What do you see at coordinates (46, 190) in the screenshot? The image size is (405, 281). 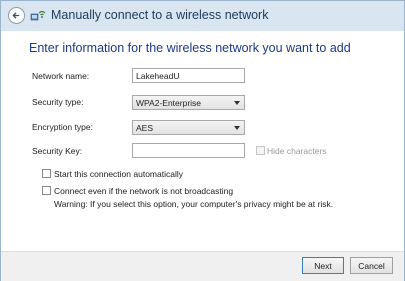 I see `connect-even-not-broadcasting-checkbox` at bounding box center [46, 190].